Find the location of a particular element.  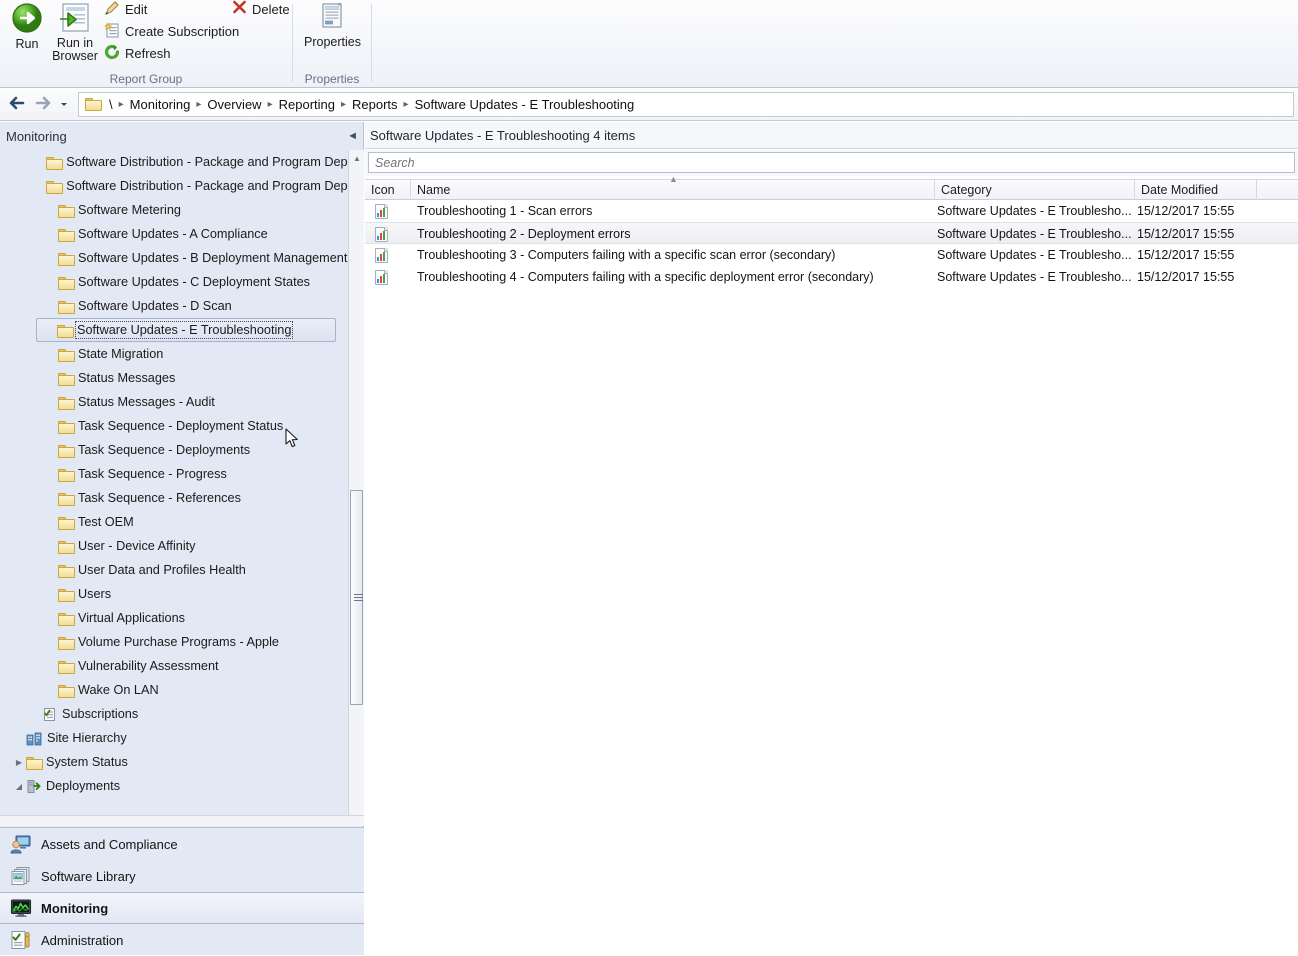

tree-item-label: Status Messages - Audit is located at coordinates (146, 402).